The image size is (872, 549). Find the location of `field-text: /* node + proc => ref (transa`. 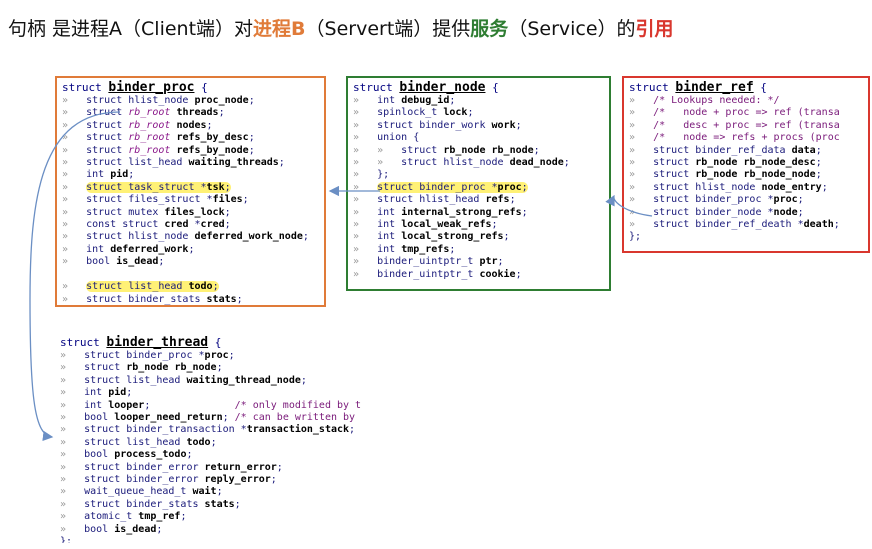

field-text: /* node + proc => ref (transa is located at coordinates (746, 113).